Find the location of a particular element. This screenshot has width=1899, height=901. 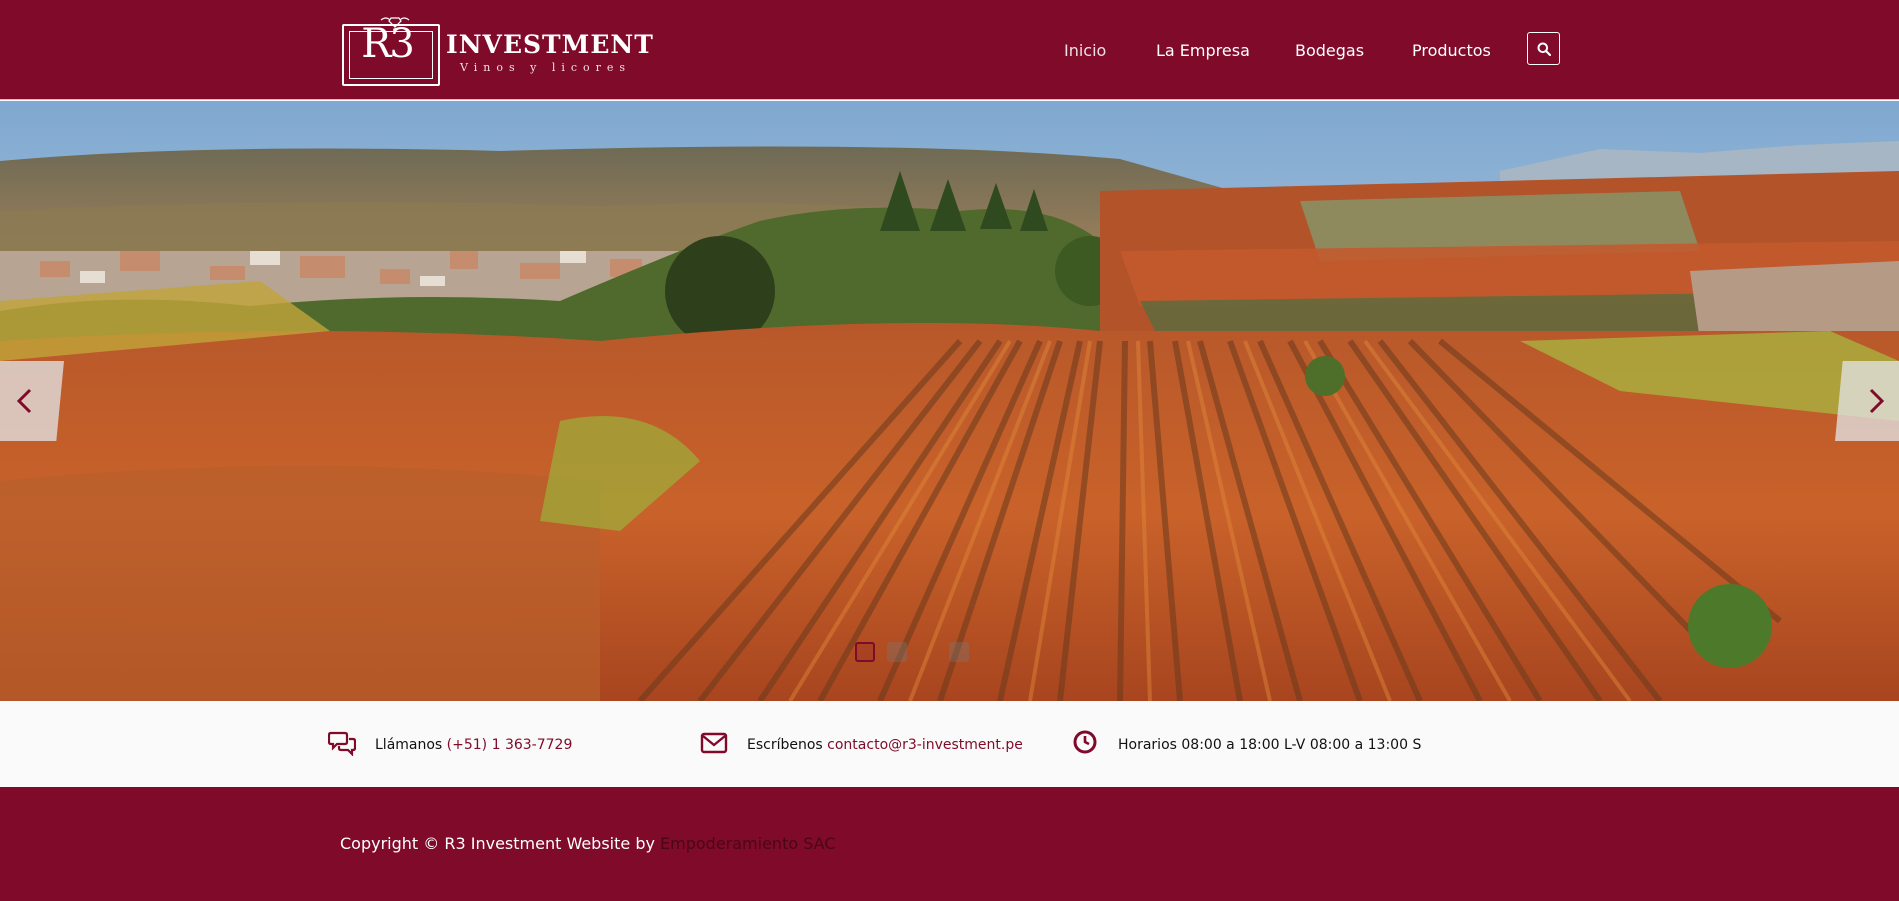

search-icon is located at coordinates (1544, 49).